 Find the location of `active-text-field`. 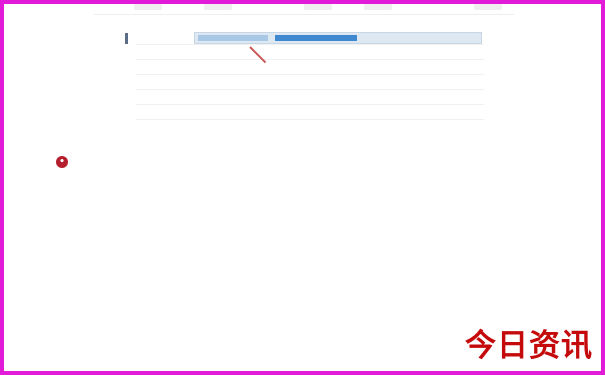

active-text-field is located at coordinates (338, 38).